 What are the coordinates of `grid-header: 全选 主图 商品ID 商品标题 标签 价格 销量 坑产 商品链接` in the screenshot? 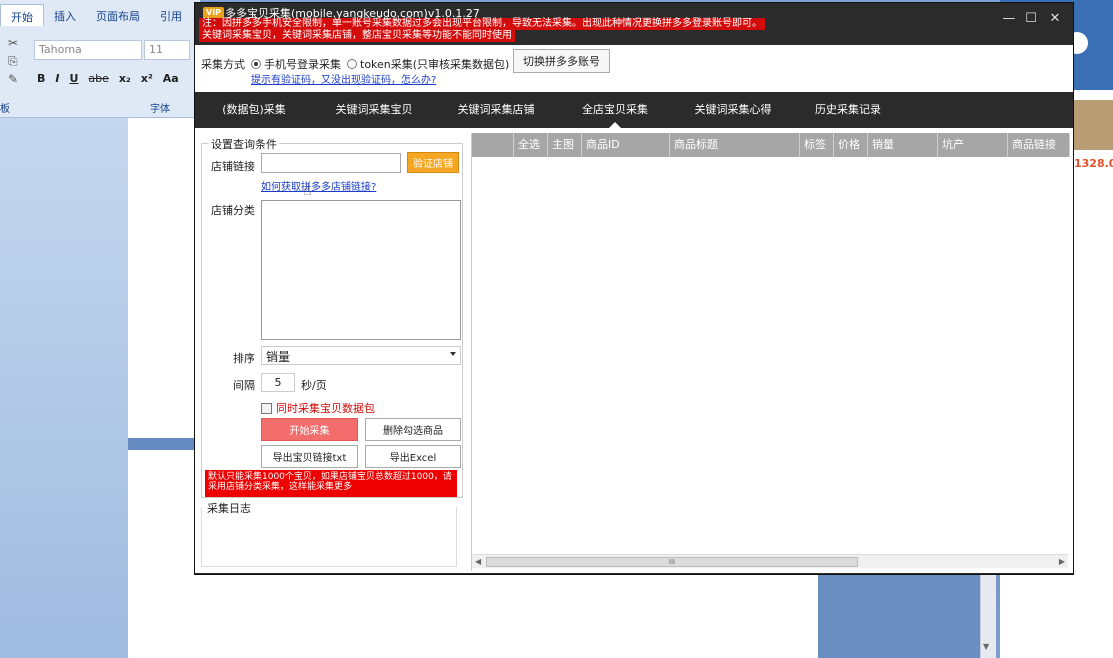 It's located at (771, 145).